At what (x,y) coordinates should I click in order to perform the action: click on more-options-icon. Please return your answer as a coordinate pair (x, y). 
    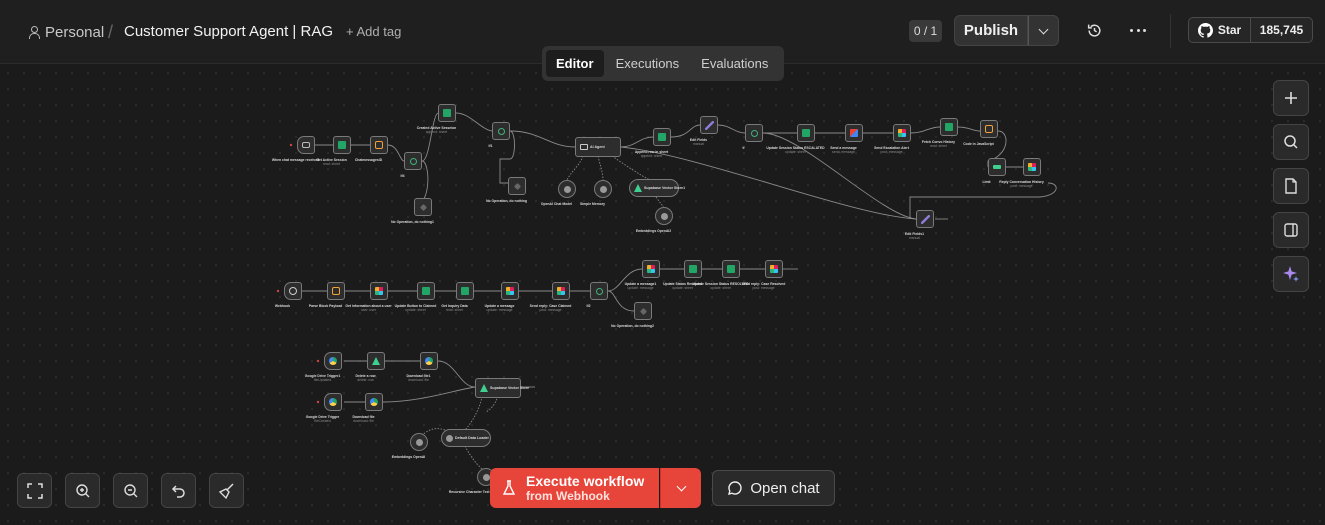
    Looking at the image, I should click on (1138, 31).